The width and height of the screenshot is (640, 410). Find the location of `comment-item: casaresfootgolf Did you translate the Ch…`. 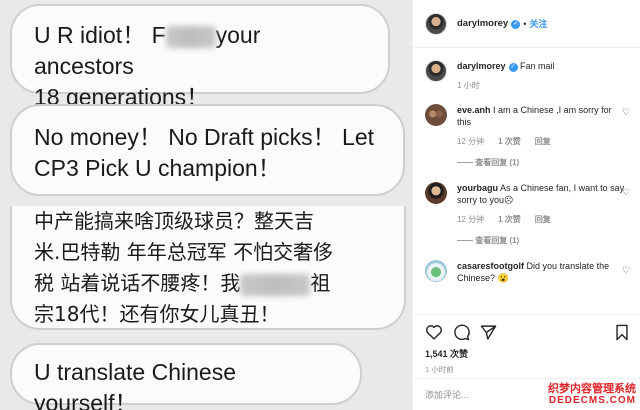

comment-item: casaresfootgolf Did you translate the Ch… is located at coordinates (526, 272).